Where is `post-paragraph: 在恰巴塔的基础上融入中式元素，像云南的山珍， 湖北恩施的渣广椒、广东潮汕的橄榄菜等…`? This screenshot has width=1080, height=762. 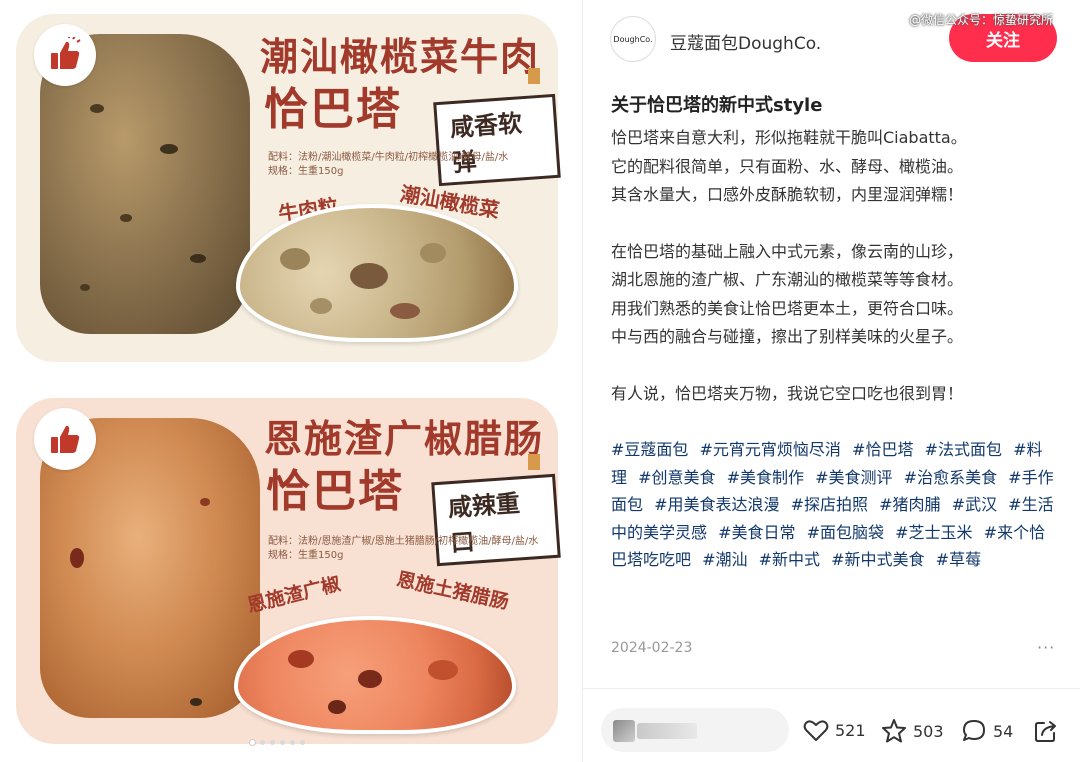
post-paragraph: 在恰巴塔的基础上融入中式元素，像云南的山珍， 湖北恩施的渣广椒、广东潮汕的橄榄菜等… is located at coordinates (787, 294).